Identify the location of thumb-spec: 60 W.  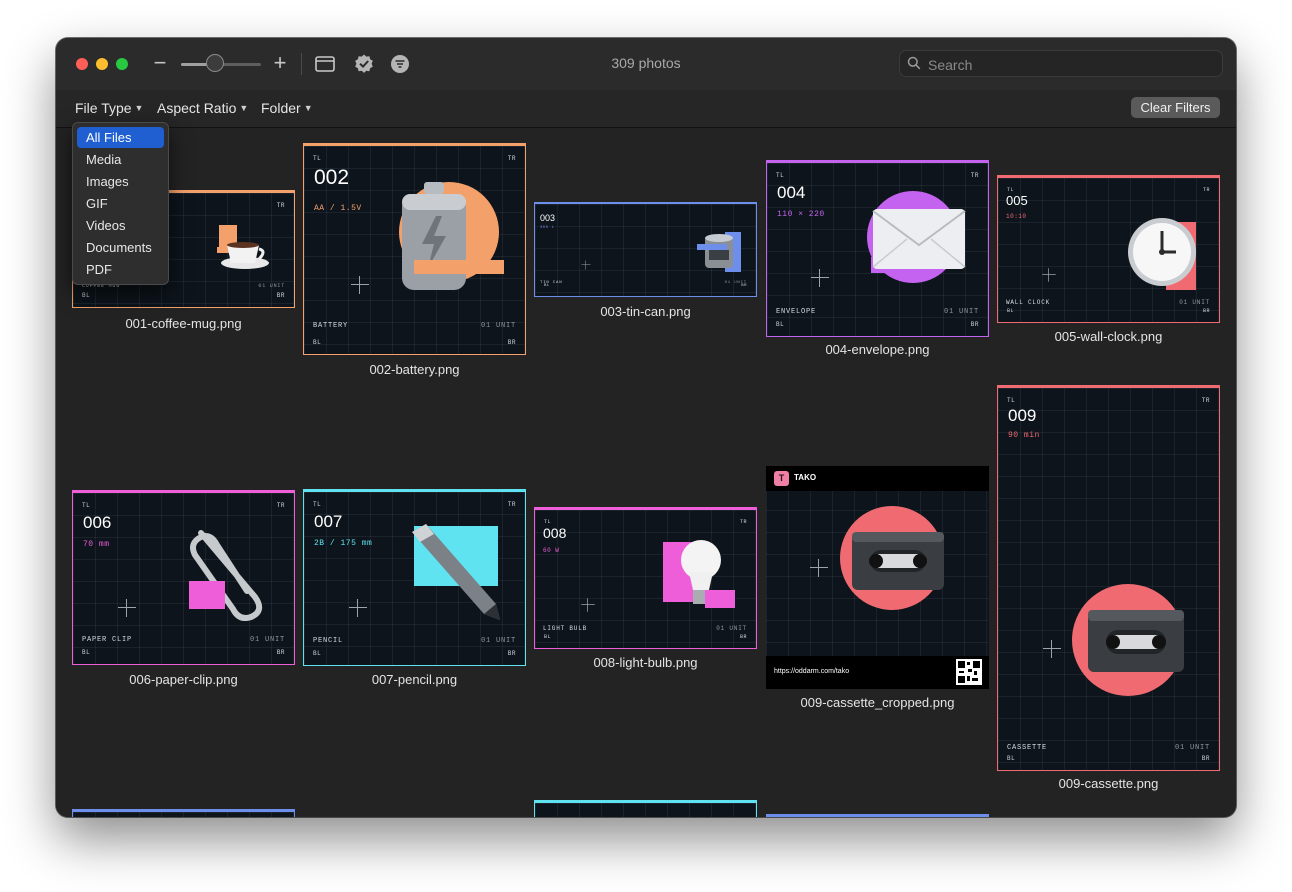
(551, 550).